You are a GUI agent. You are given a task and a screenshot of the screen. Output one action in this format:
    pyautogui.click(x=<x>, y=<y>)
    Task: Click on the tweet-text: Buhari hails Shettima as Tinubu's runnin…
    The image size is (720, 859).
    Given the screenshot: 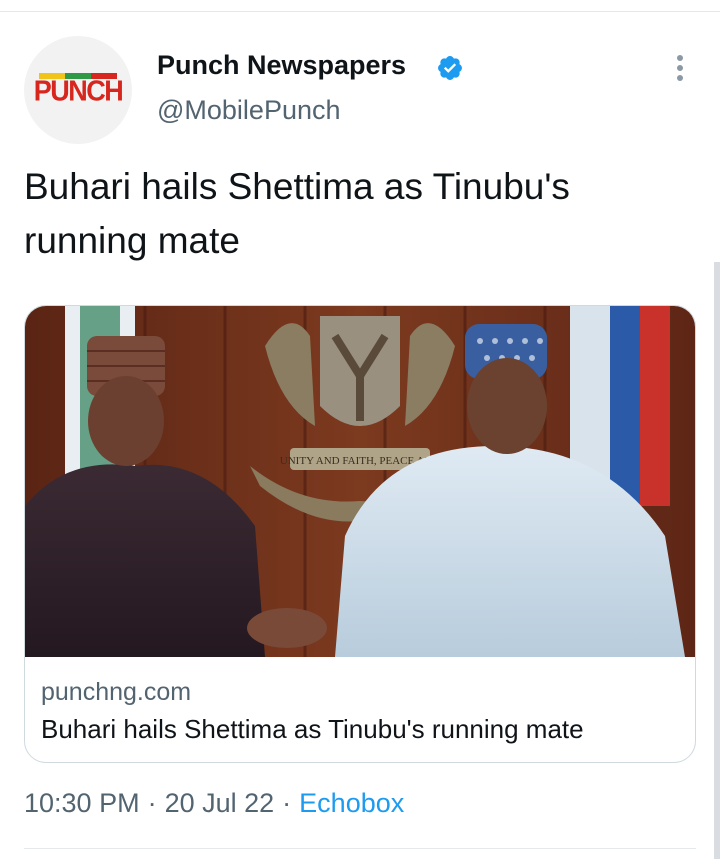 What is the action you would take?
    pyautogui.click(x=297, y=213)
    